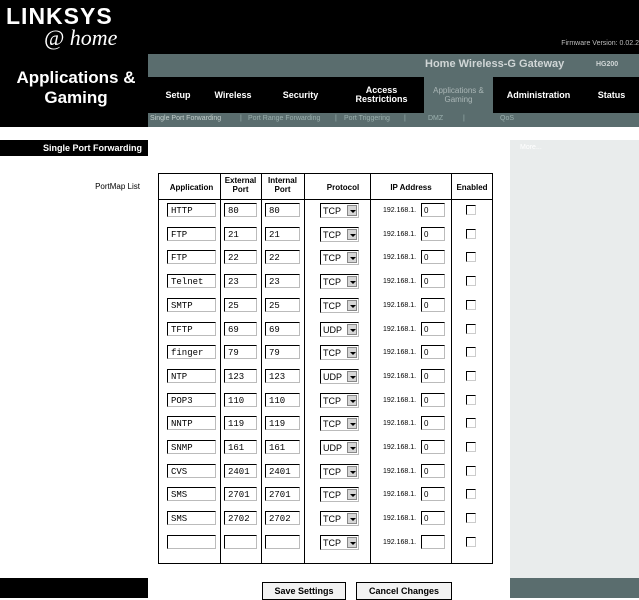 Image resolution: width=639 pixels, height=600 pixels. What do you see at coordinates (191, 542) in the screenshot?
I see `application-name-field` at bounding box center [191, 542].